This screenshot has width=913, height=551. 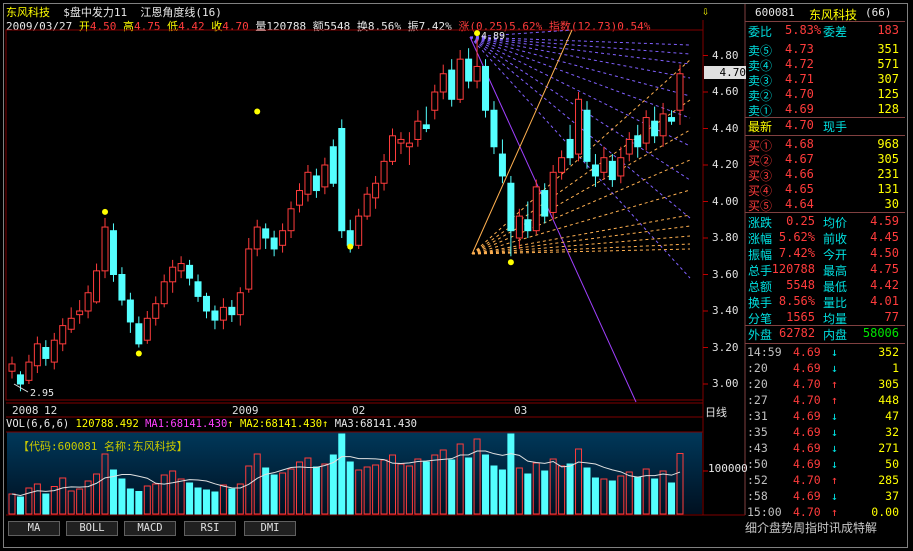 What do you see at coordinates (888, 448) in the screenshot?
I see `tick-volume: 271` at bounding box center [888, 448].